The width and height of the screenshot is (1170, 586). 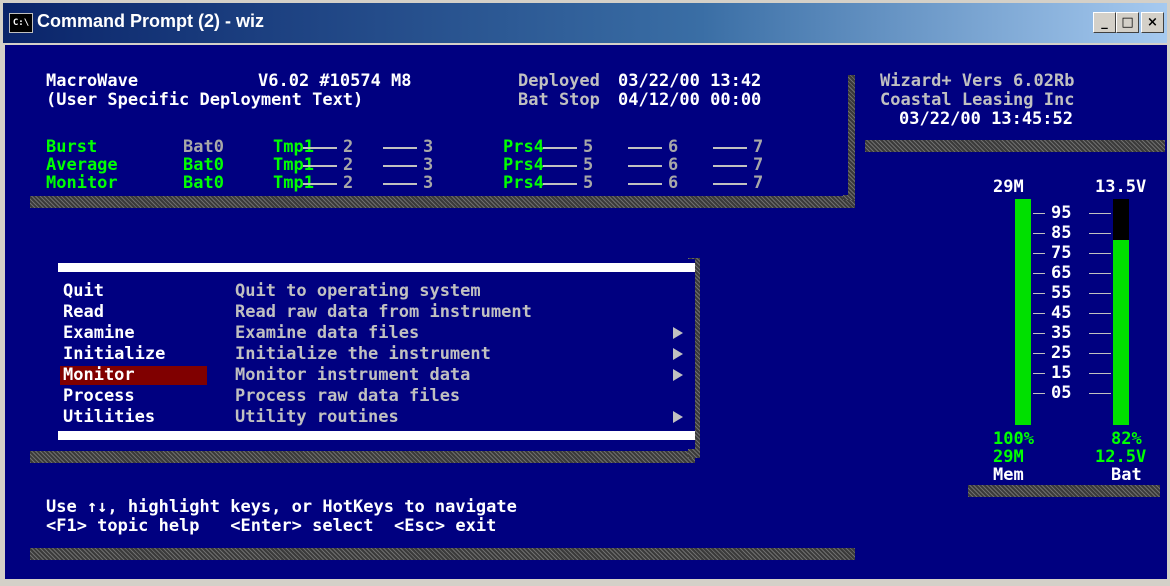 I want to click on menu-item-description: Initialize the instrument, so click(x=363, y=354).